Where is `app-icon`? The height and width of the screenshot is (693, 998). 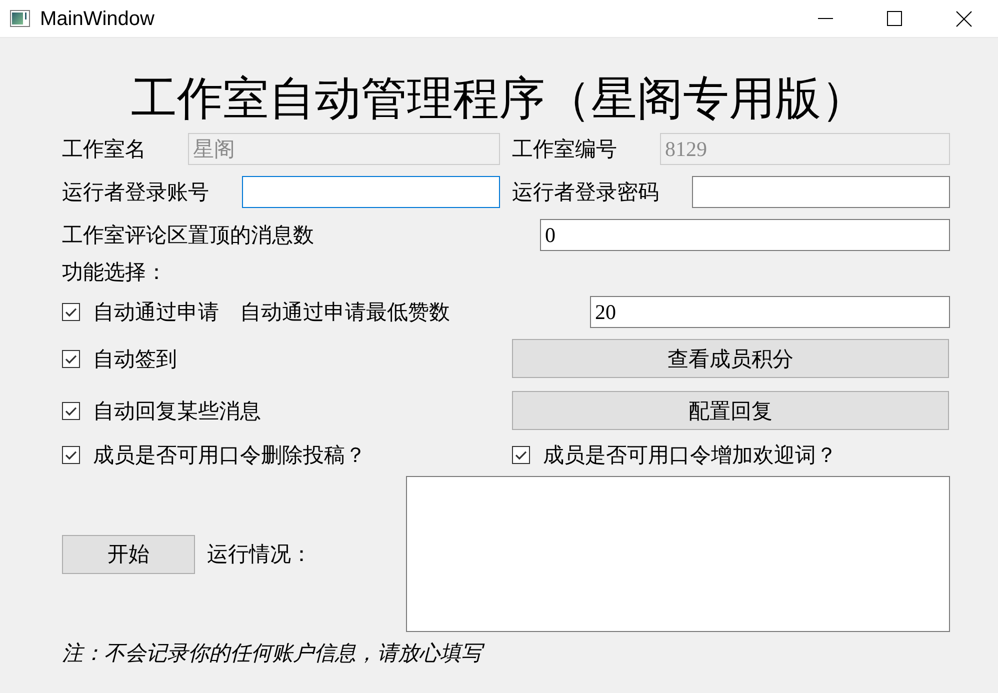 app-icon is located at coordinates (20, 18).